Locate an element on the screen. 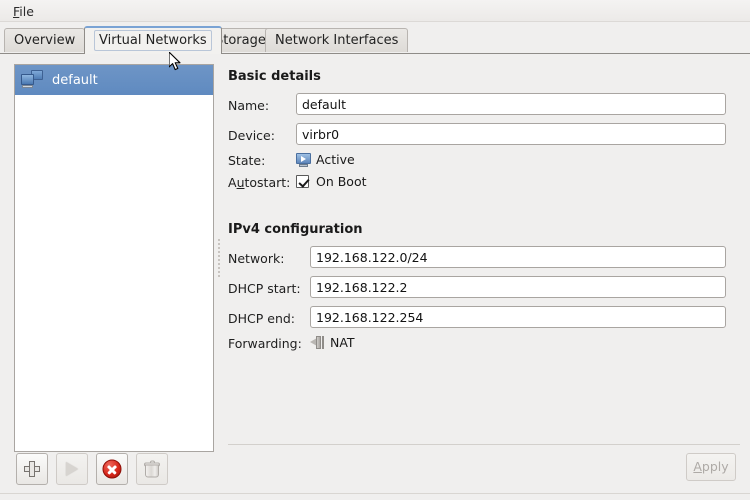 This screenshot has width=750, height=500. dhcp-start-label: DHCP start: is located at coordinates (264, 288).